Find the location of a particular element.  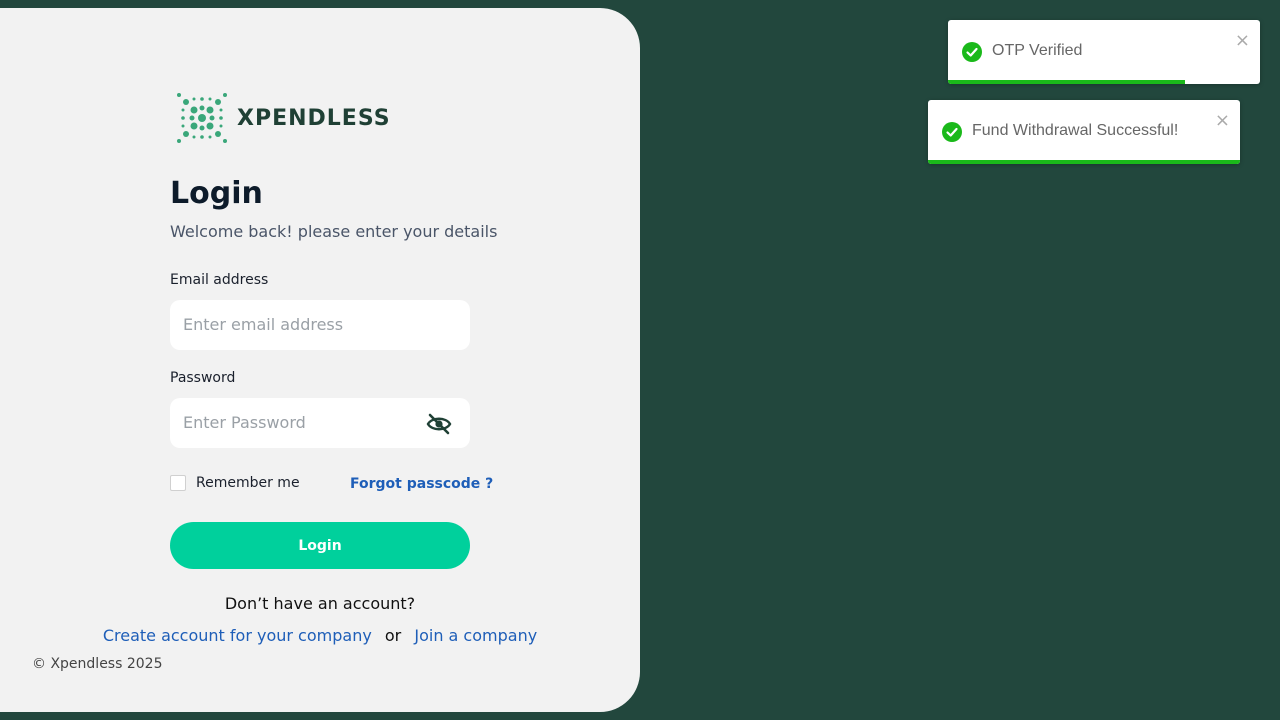

page-subtitle: Welcome back! please enter your details is located at coordinates (334, 231).